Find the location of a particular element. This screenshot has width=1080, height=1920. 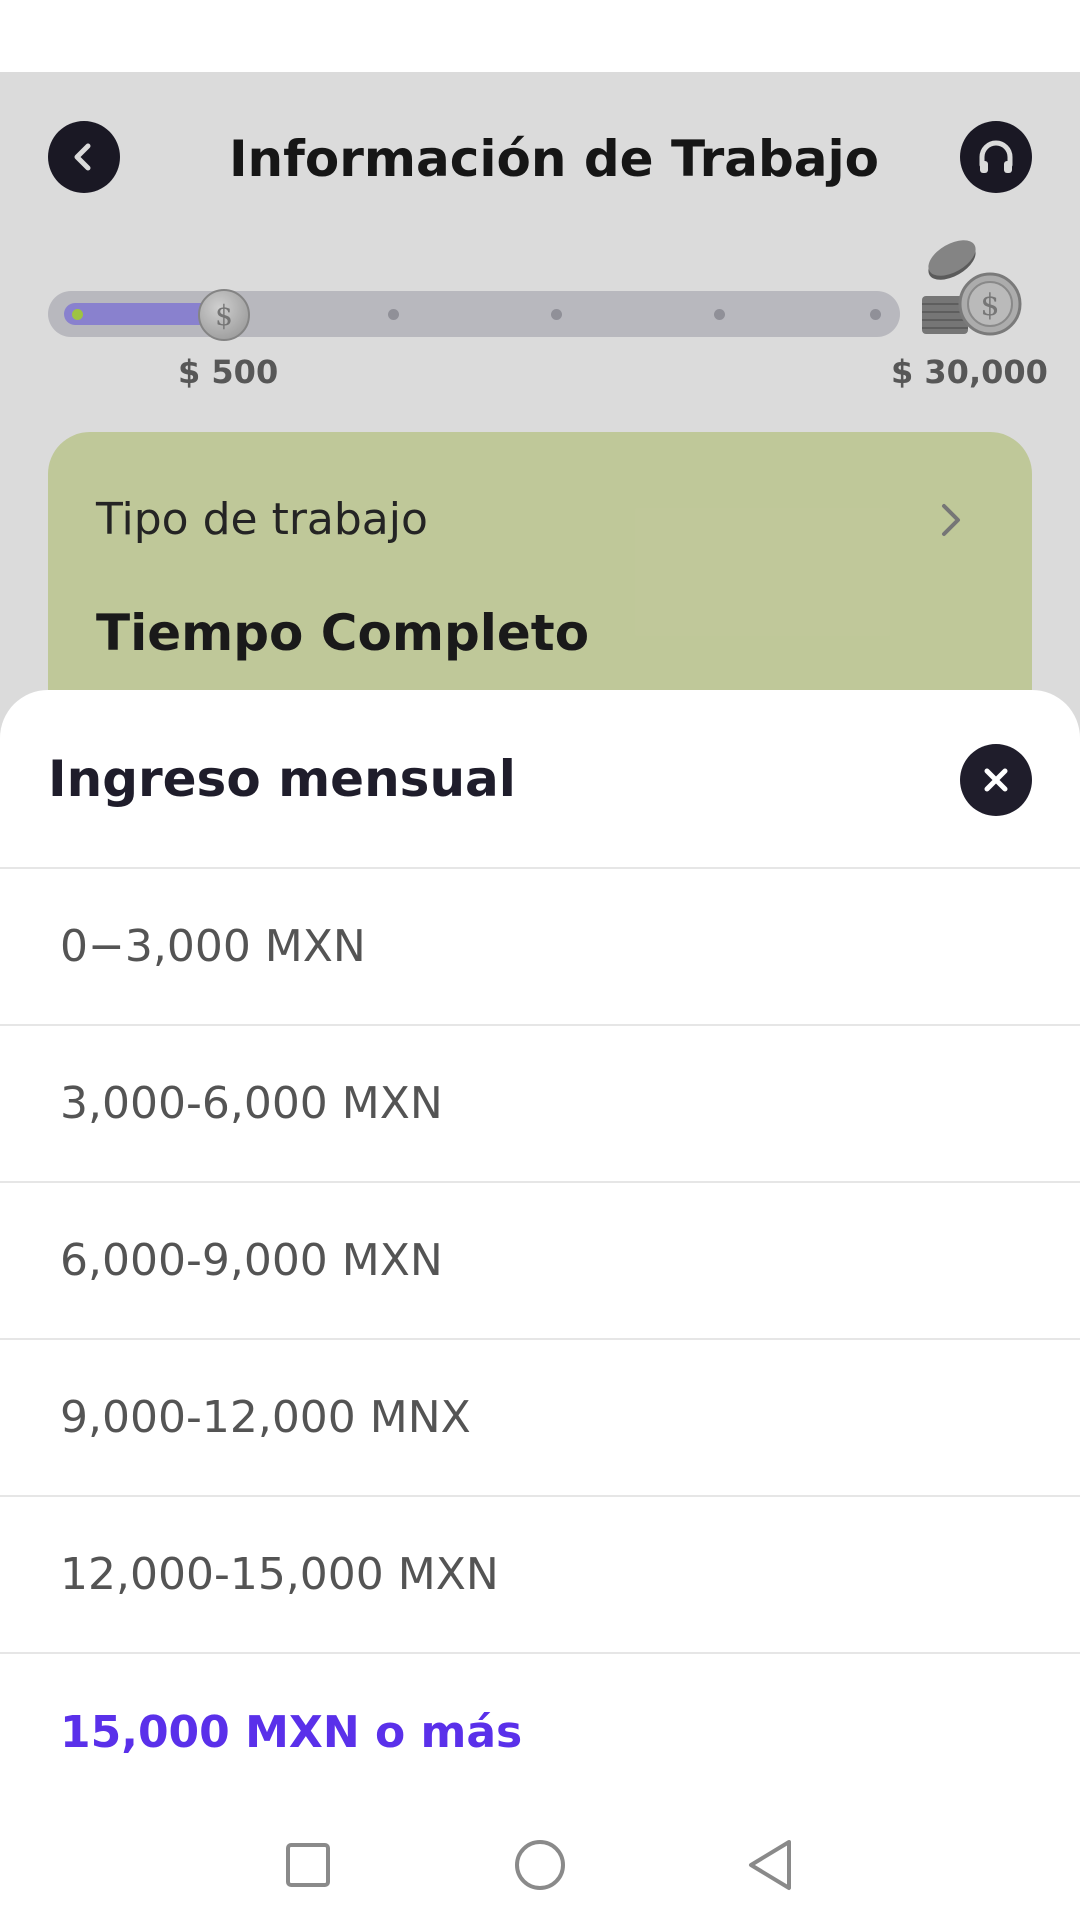

system-nav-bar is located at coordinates (540, 1865).